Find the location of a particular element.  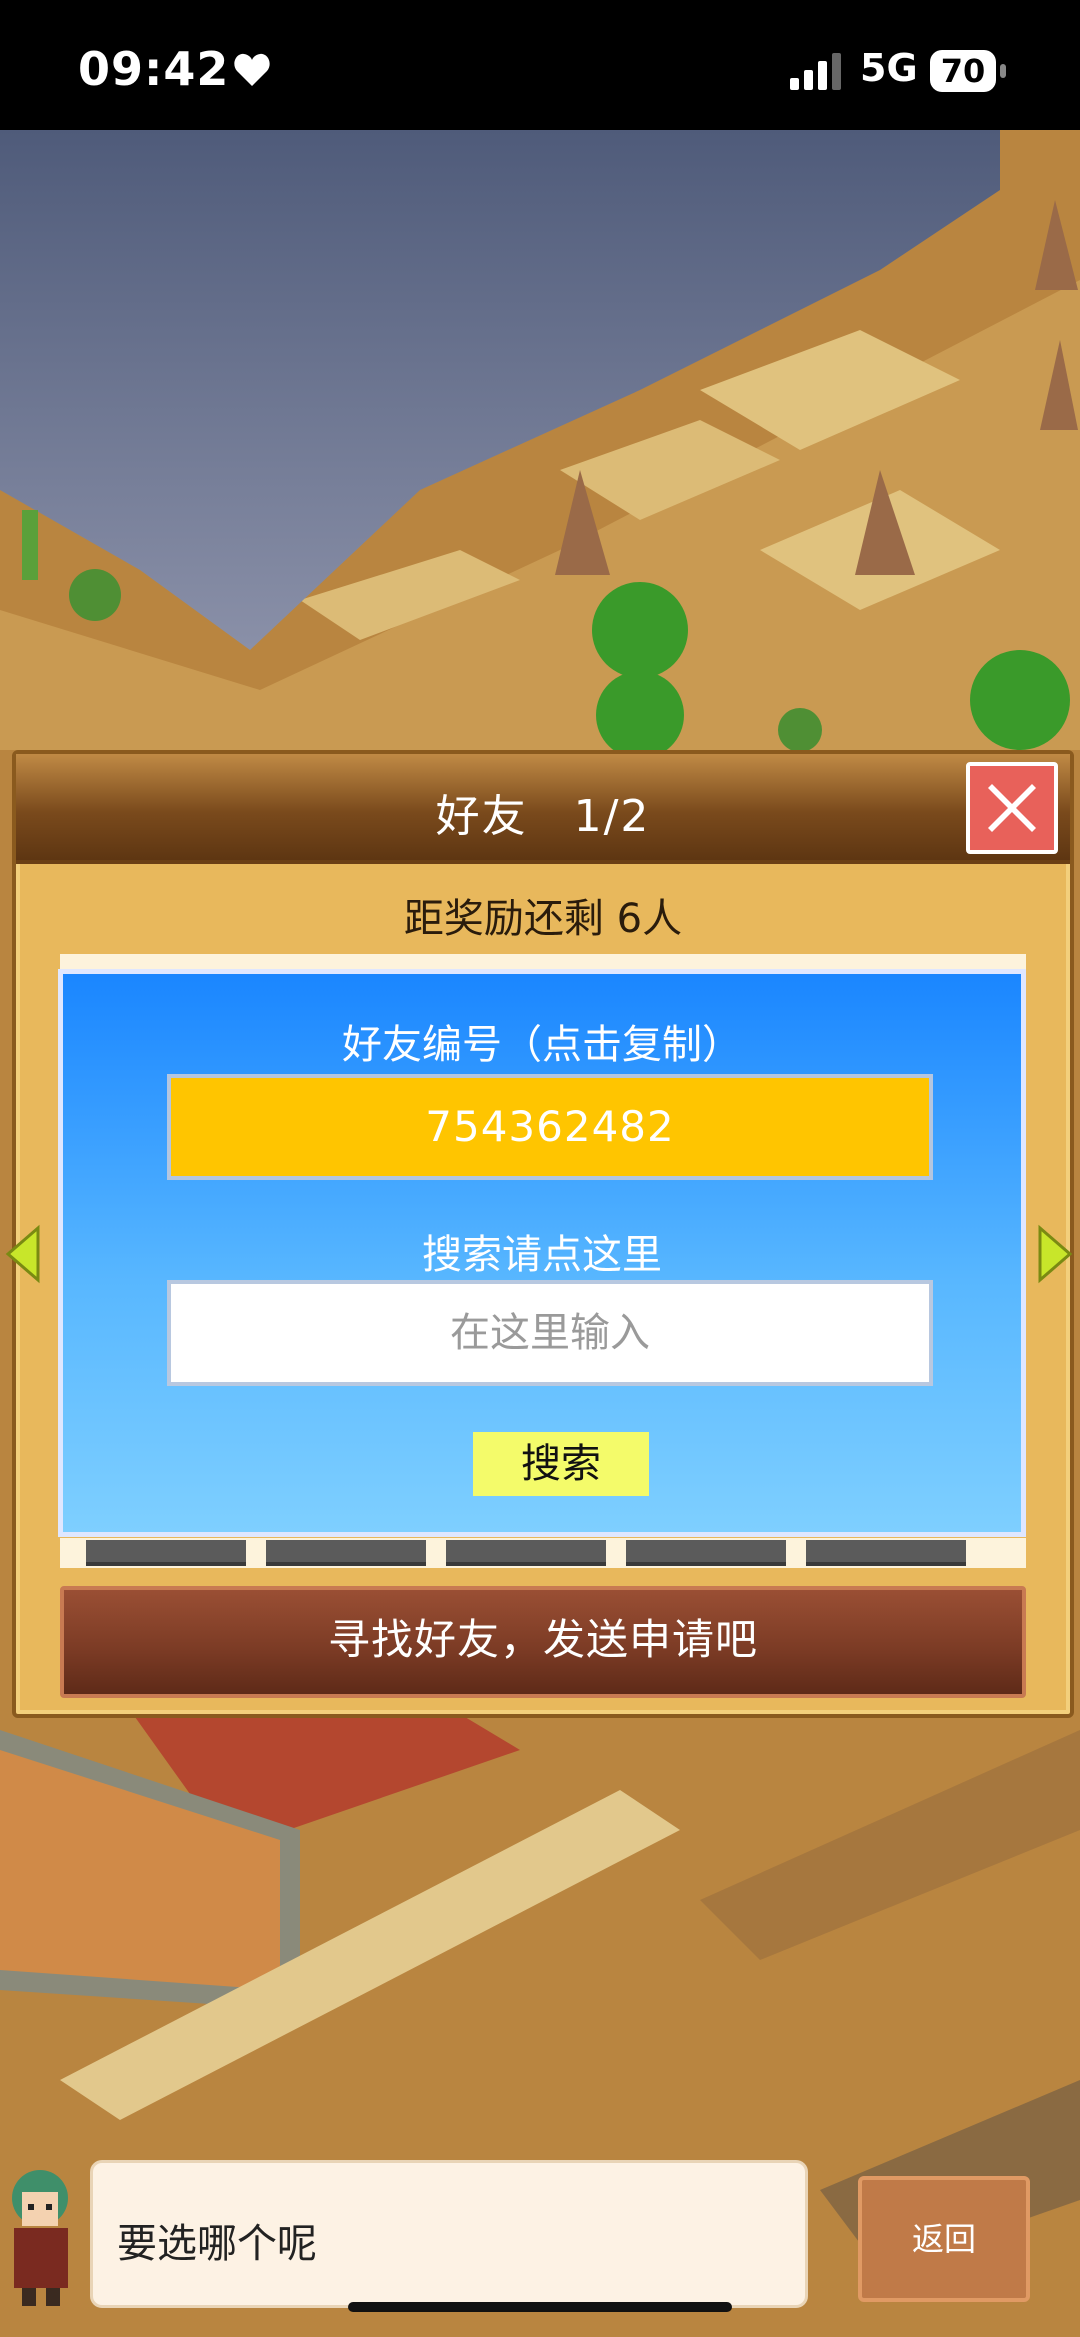

close-icon is located at coordinates (1012, 808).